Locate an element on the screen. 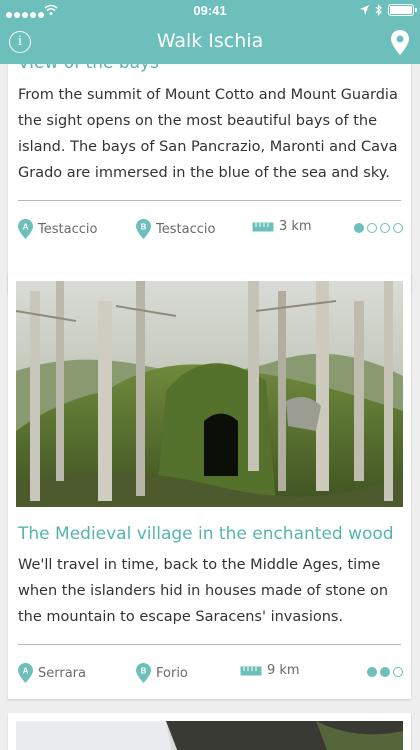 The width and height of the screenshot is (420, 750). end-point: B Forio is located at coordinates (162, 673).